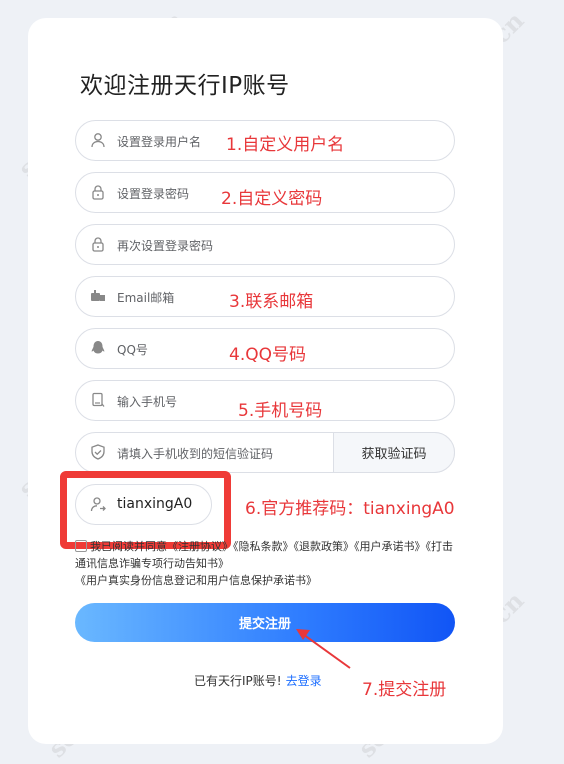  I want to click on agreement-link: 《用户承诺书》, so click(390, 546).